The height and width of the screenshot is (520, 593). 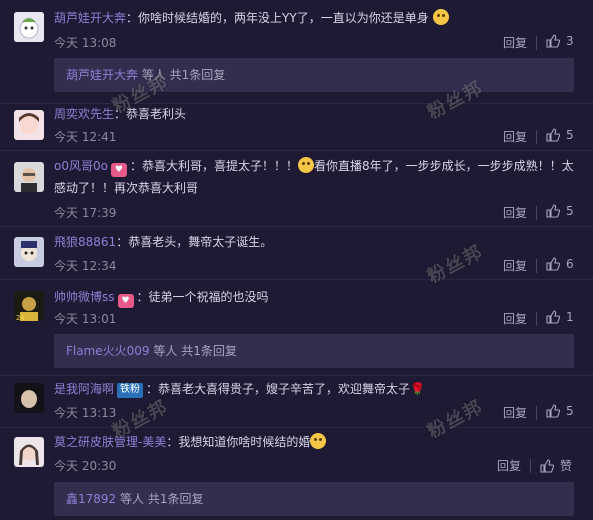 What do you see at coordinates (283, 18) in the screenshot?
I see `comment-text: 你啥时候结婚的，两年没上YY了，一直以为你还是单身` at bounding box center [283, 18].